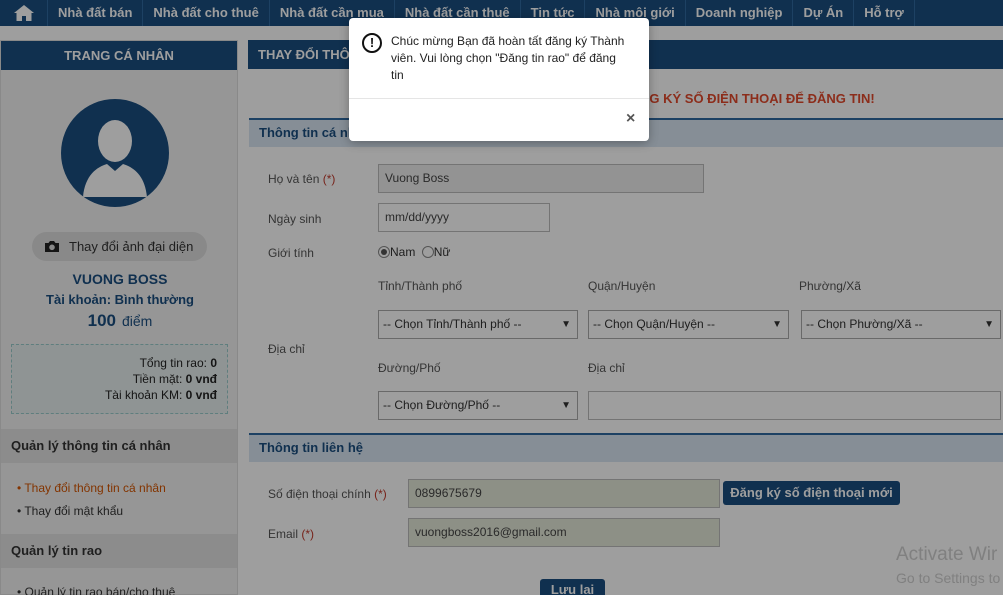  What do you see at coordinates (630, 119) in the screenshot?
I see `close-icon: ×` at bounding box center [630, 119].